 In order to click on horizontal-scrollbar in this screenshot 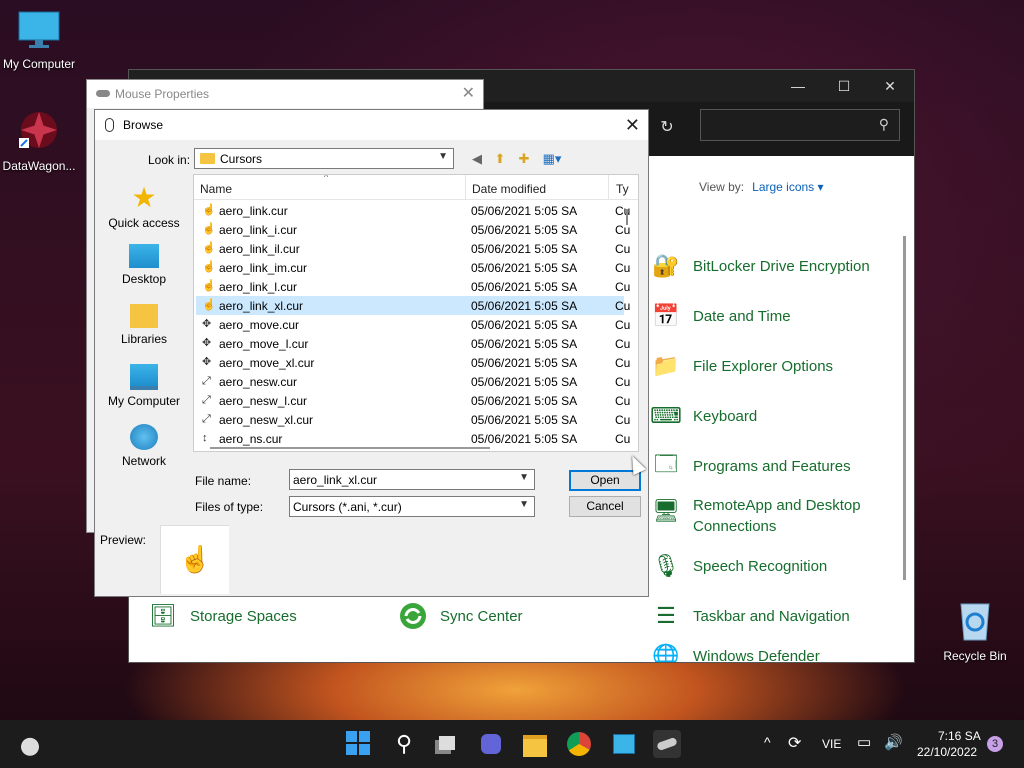, I will do `click(350, 448)`.